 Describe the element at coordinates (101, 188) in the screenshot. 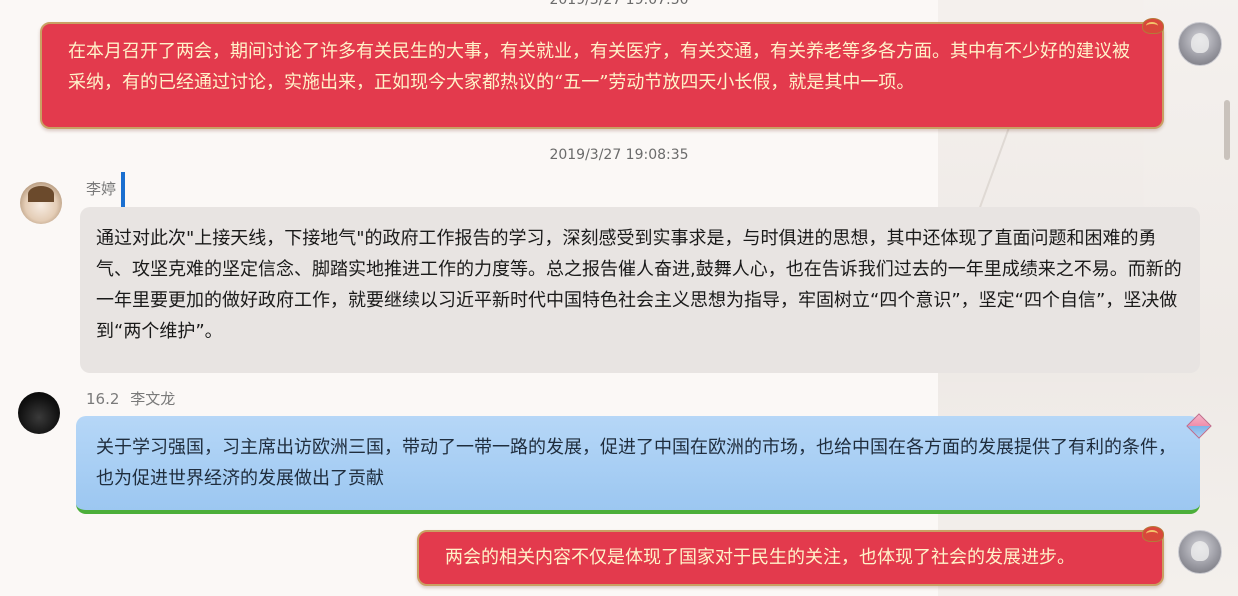

I see `sender-name-liting: 李婷` at that location.